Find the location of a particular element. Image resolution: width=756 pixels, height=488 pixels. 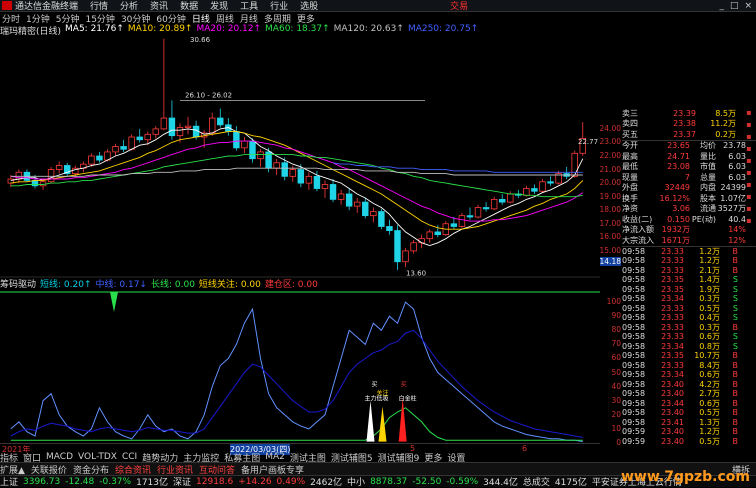

period-bar: 分时 1分钟 5分钟 15分钟 30分钟 60分钟 日线 周线 月线 多周期 更多 is located at coordinates (300, 18).